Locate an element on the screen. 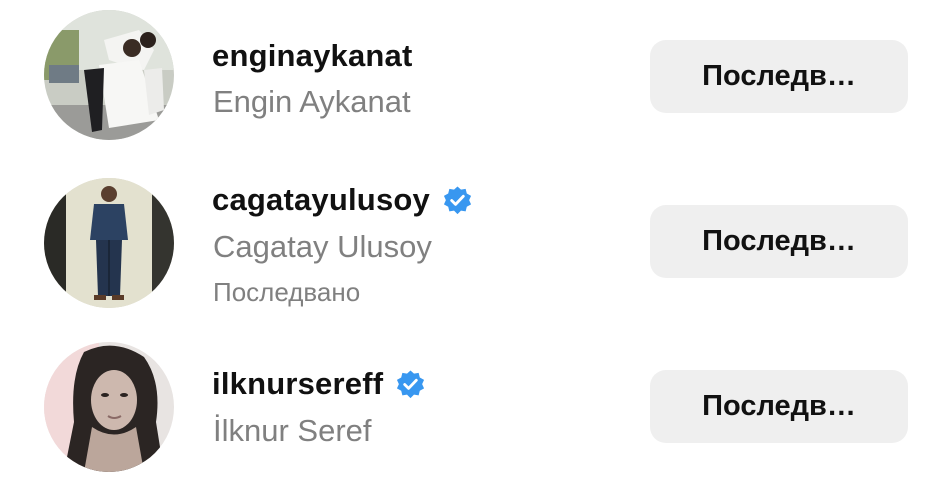 The height and width of the screenshot is (492, 945). full-name: Engin Aykanat is located at coordinates (312, 101).